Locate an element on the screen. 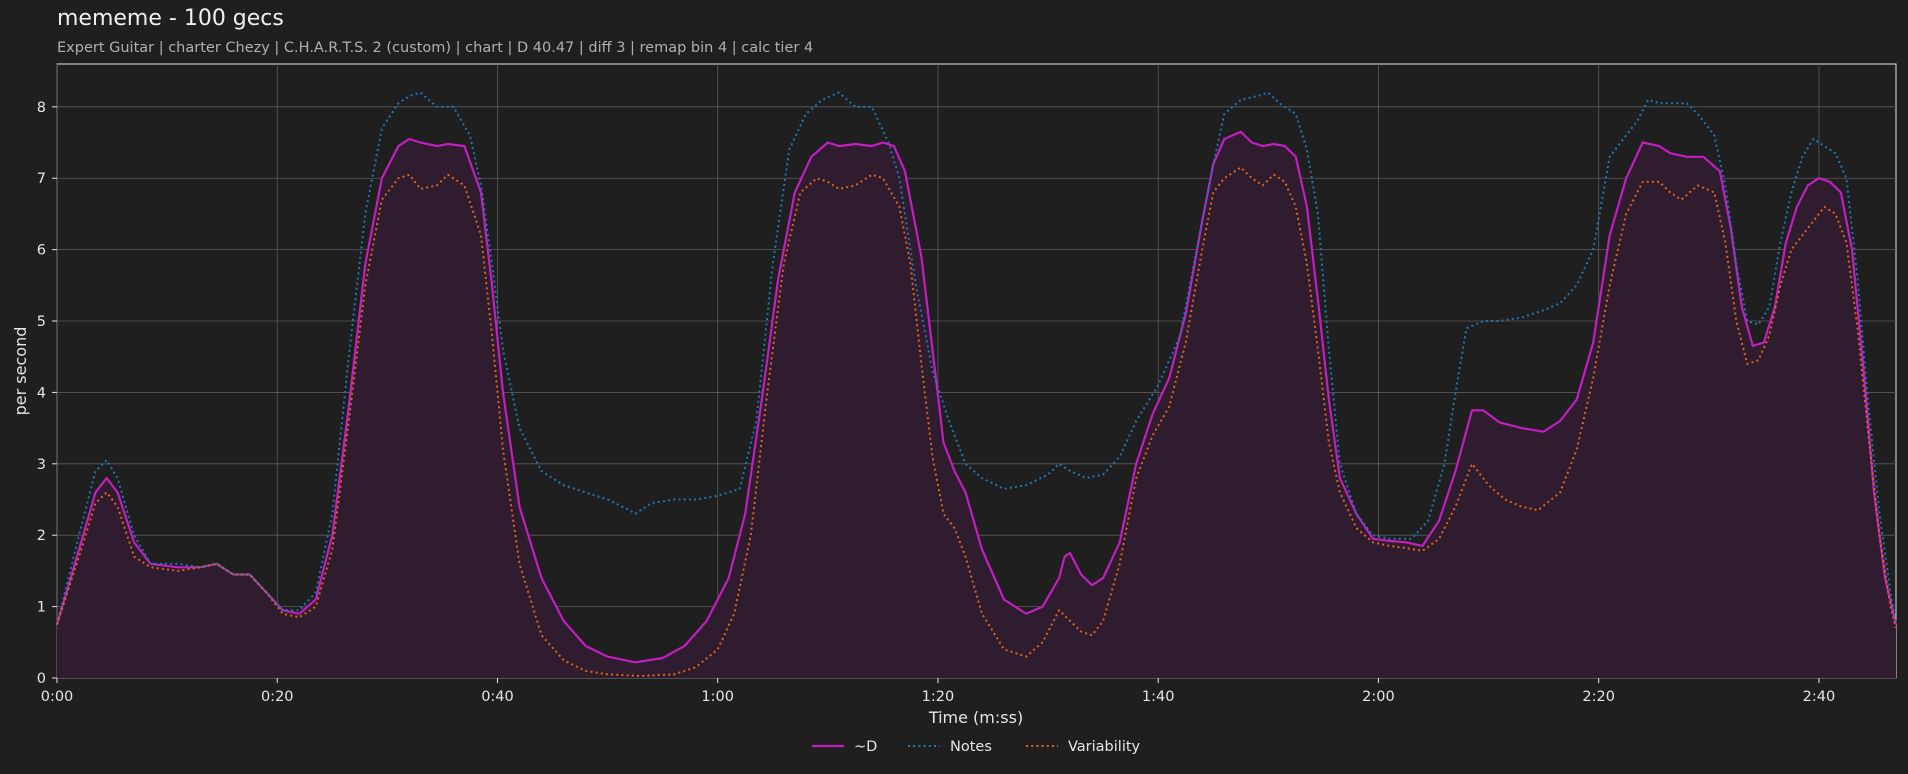 Image resolution: width=1908 pixels, height=774 pixels. x-tick-label: 0:40 is located at coordinates (497, 697).